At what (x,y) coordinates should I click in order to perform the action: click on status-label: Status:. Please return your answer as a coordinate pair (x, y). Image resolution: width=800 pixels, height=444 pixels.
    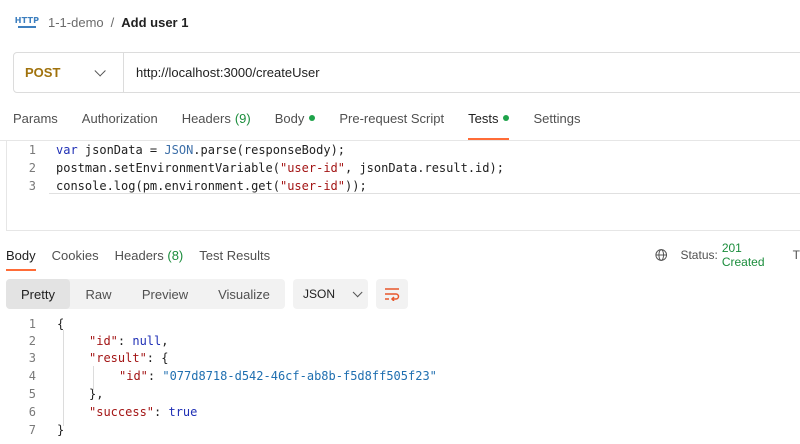
    Looking at the image, I should click on (699, 255).